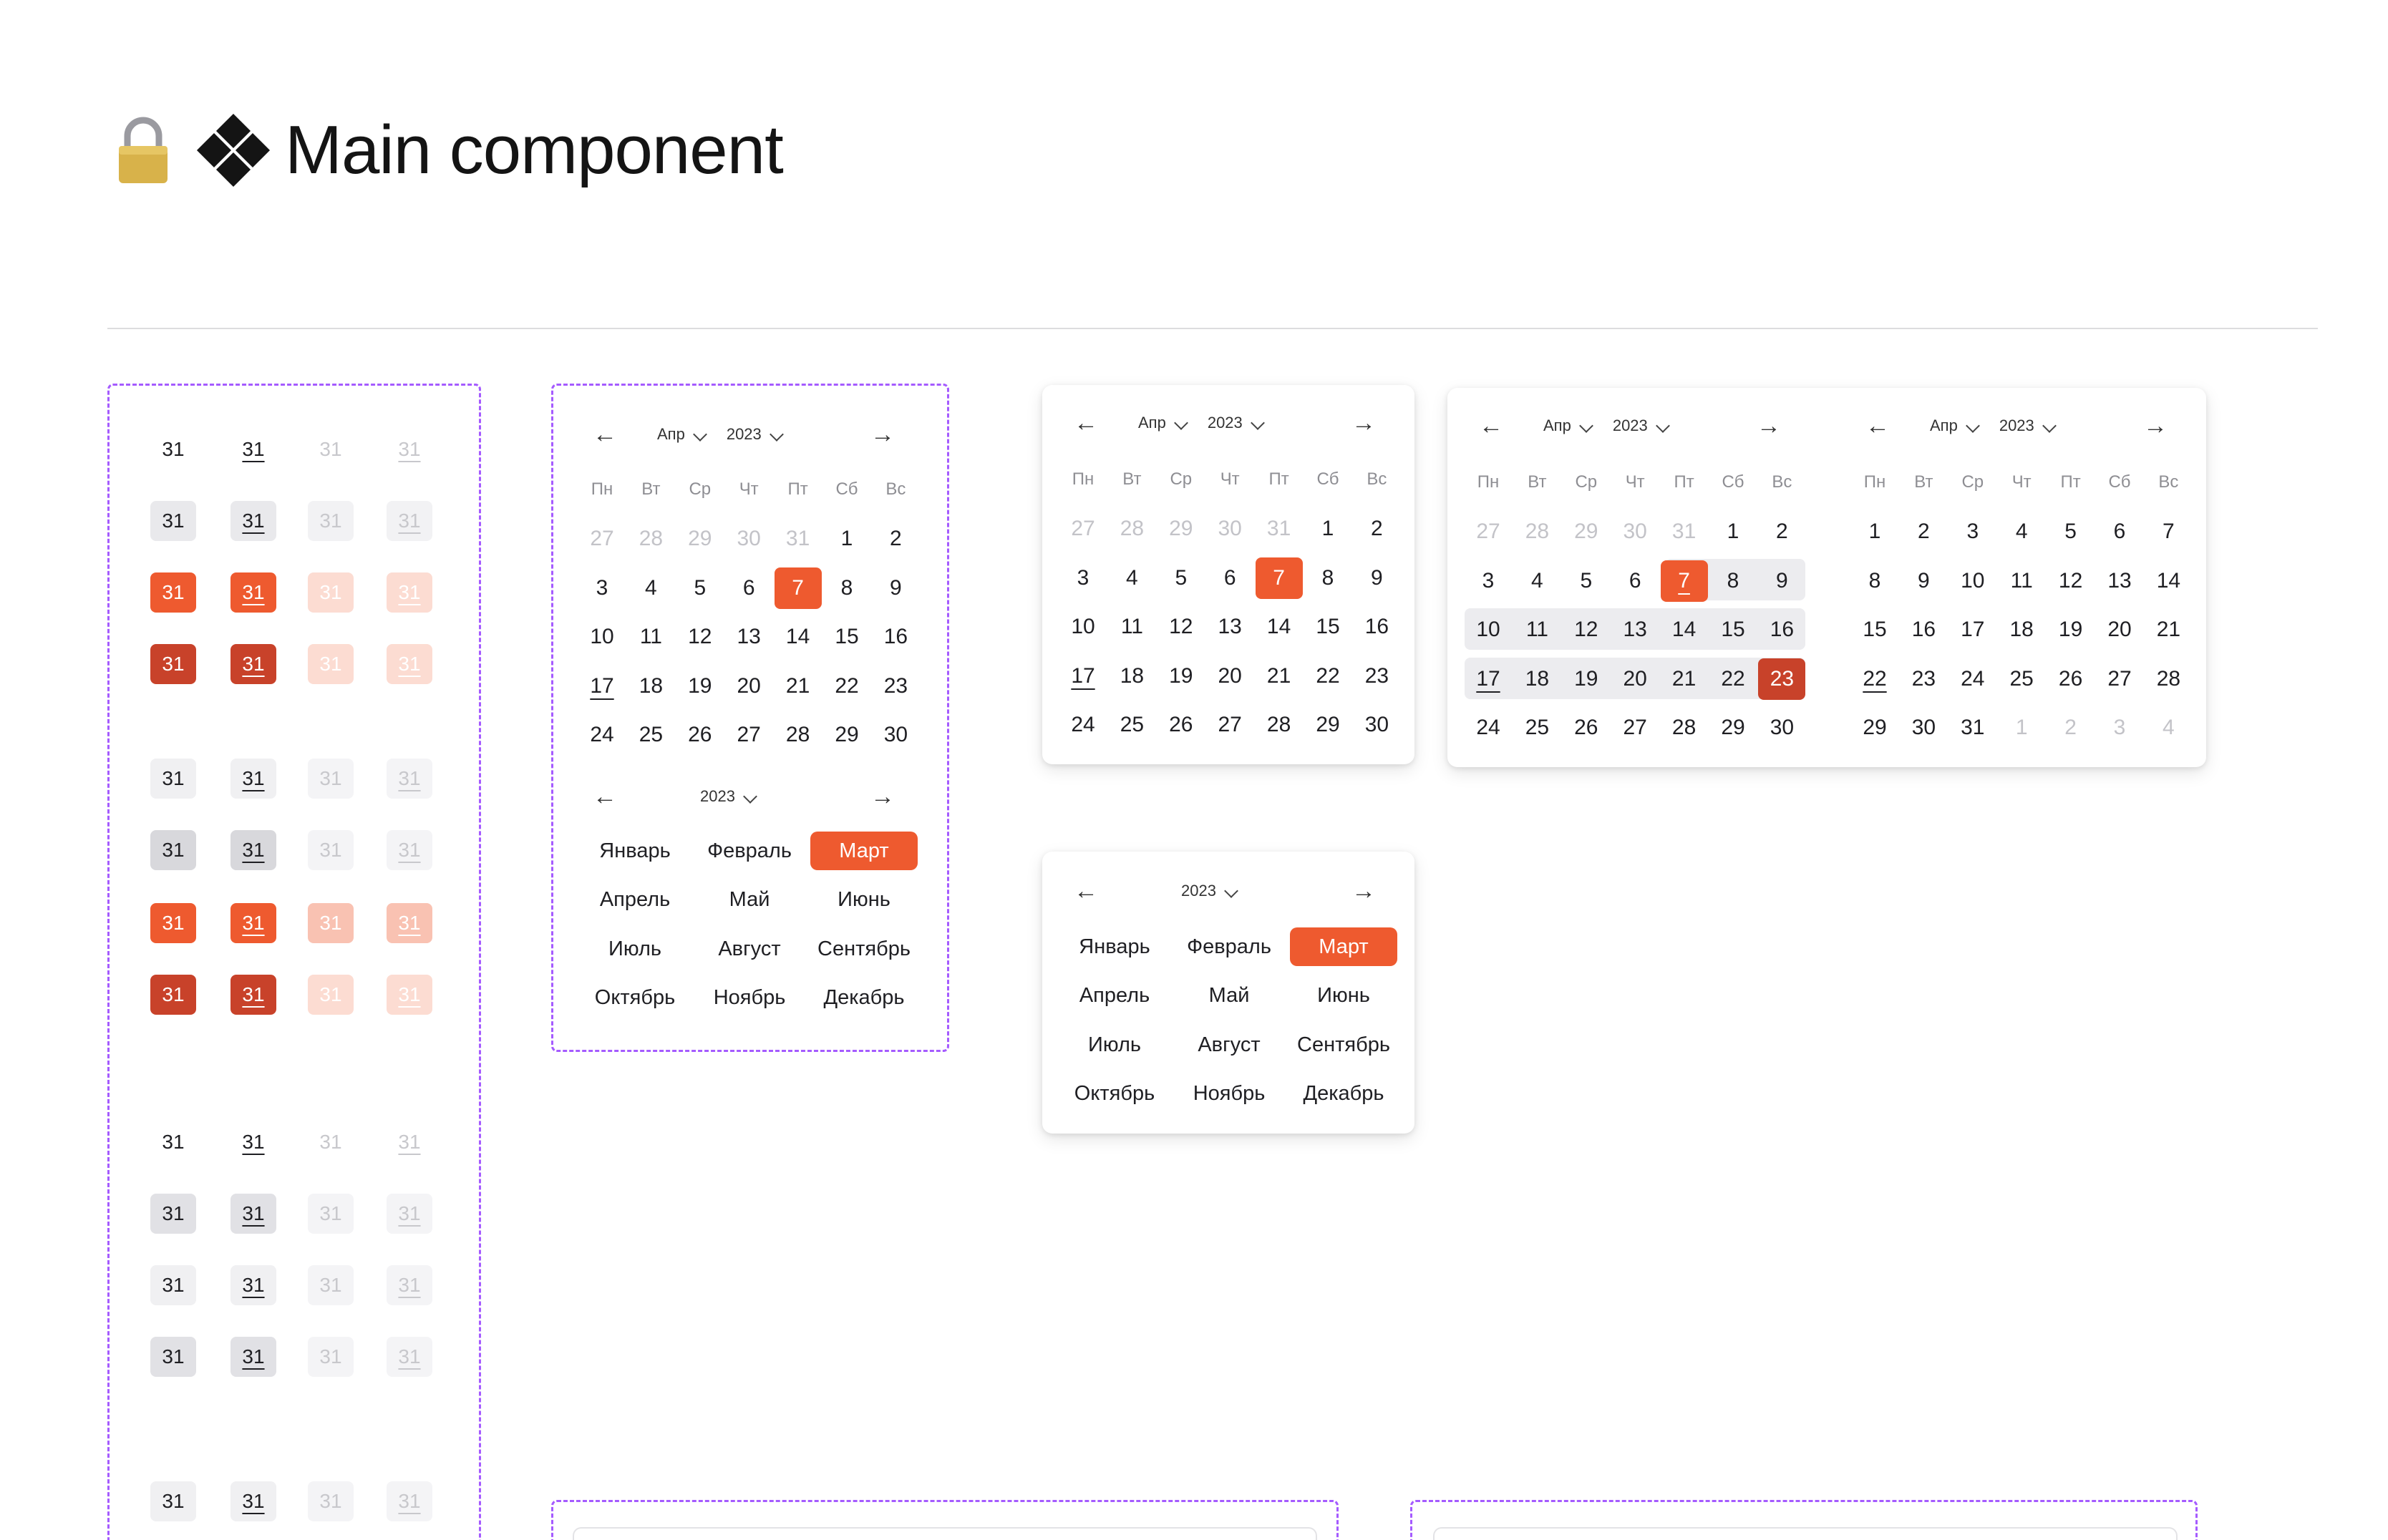 The height and width of the screenshot is (1540, 2388). Describe the element at coordinates (1327, 676) in the screenshot. I see `day-cell: 22` at that location.